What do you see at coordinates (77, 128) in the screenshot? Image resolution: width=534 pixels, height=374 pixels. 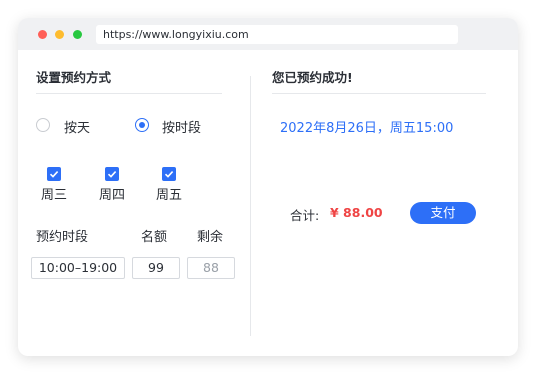 I see `radio-by-day-label: 按天` at bounding box center [77, 128].